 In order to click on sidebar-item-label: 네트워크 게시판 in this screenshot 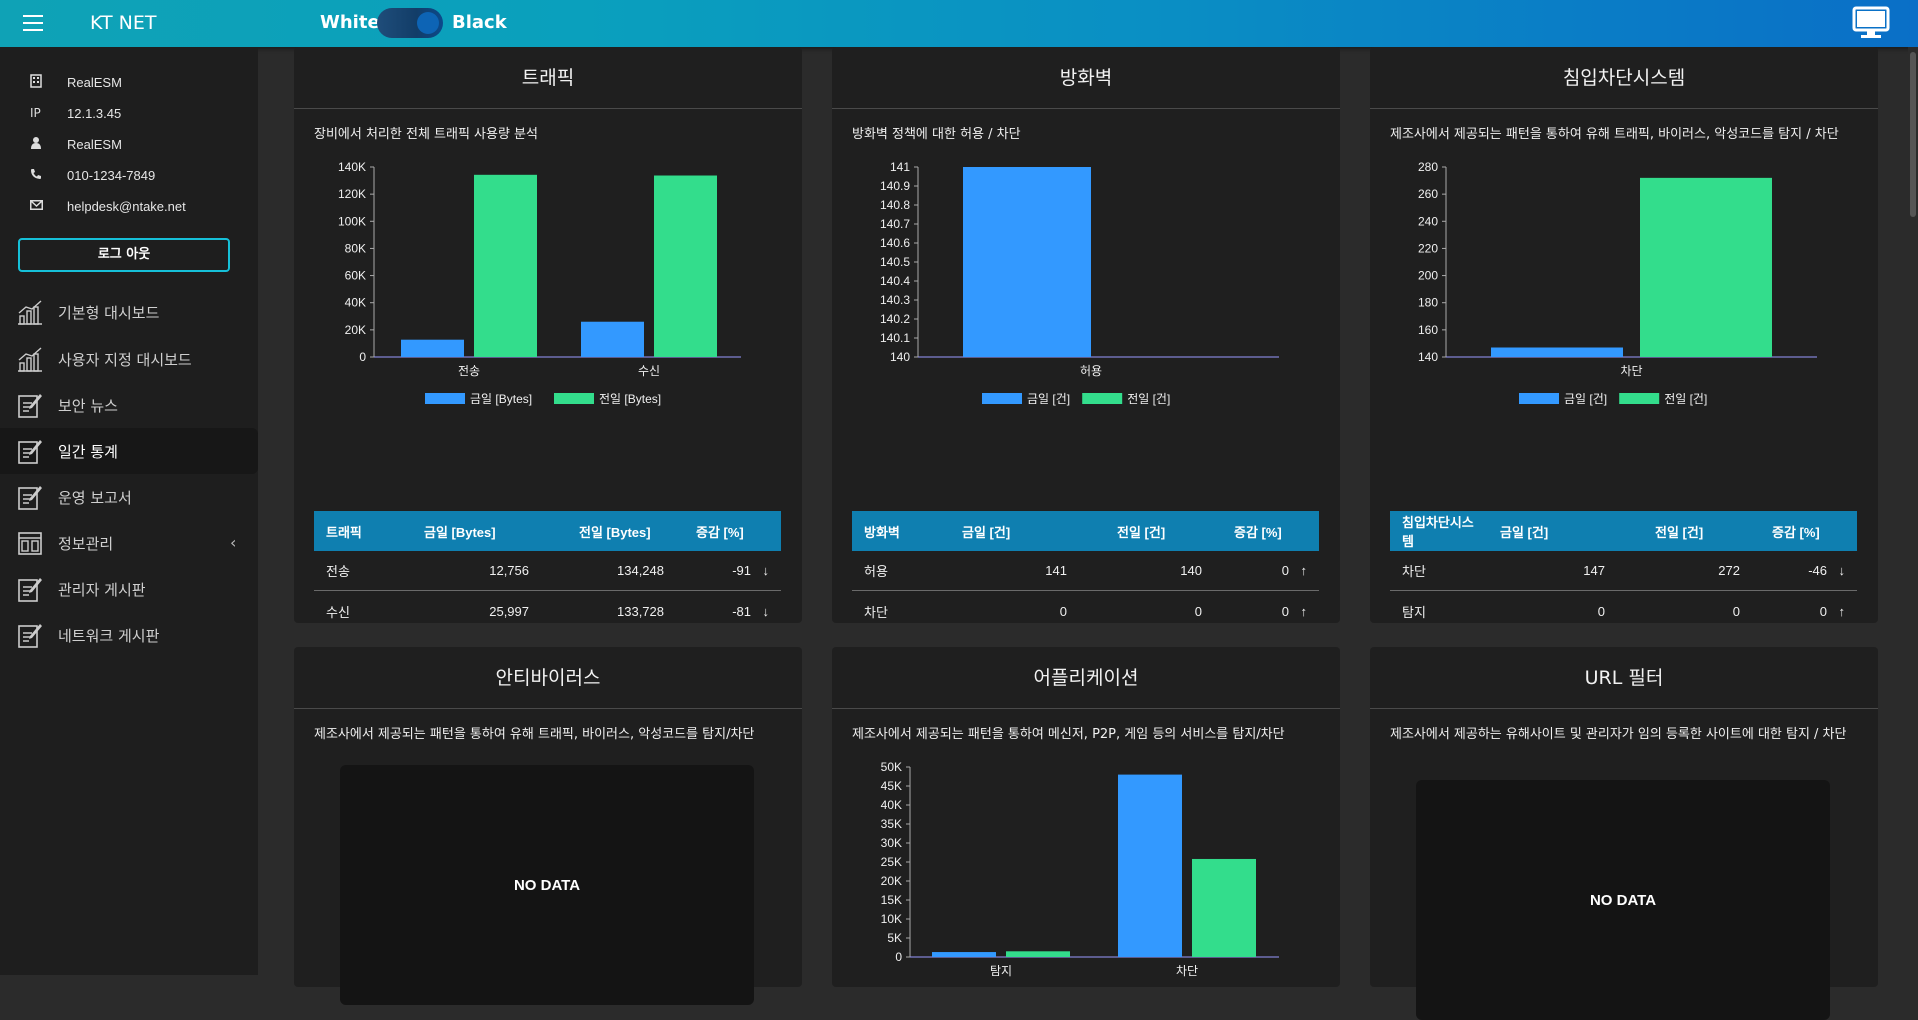, I will do `click(109, 636)`.